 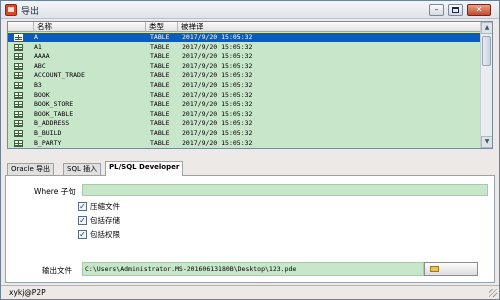 What do you see at coordinates (30, 12) in the screenshot?
I see `window-title: 导出` at bounding box center [30, 12].